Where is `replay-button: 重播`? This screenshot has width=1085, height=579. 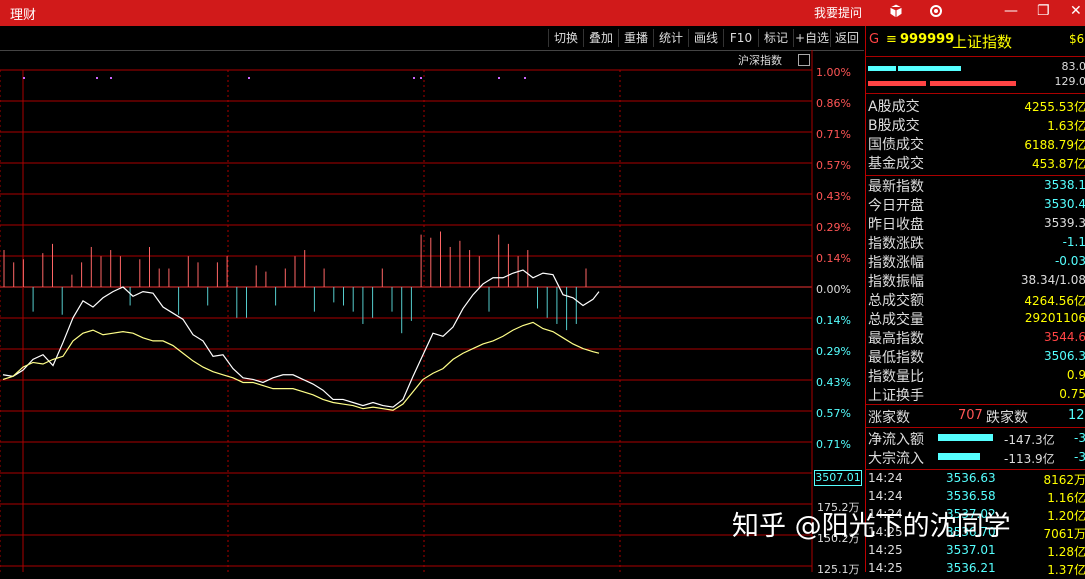
replay-button: 重播 is located at coordinates (635, 38).